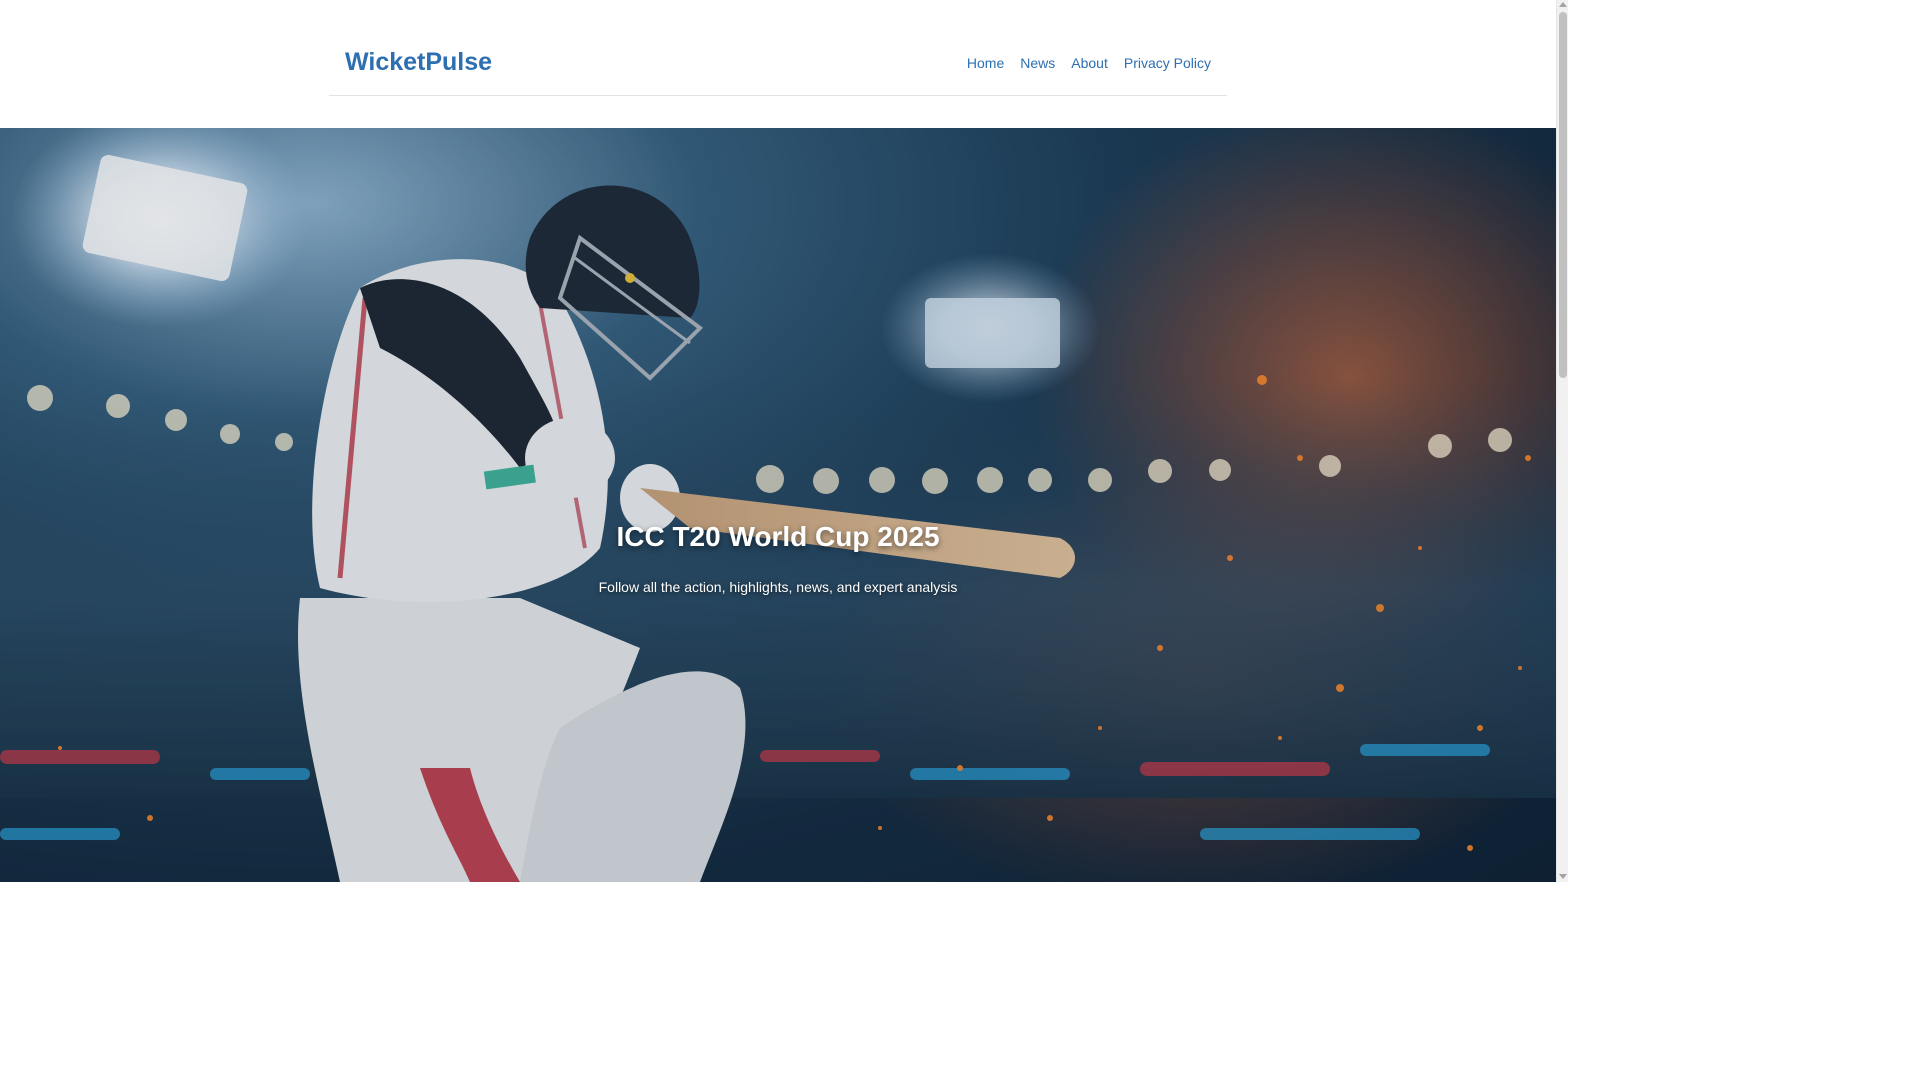 Image resolution: width=1920 pixels, height=1080 pixels. I want to click on scrollbar-thumb, so click(1563, 195).